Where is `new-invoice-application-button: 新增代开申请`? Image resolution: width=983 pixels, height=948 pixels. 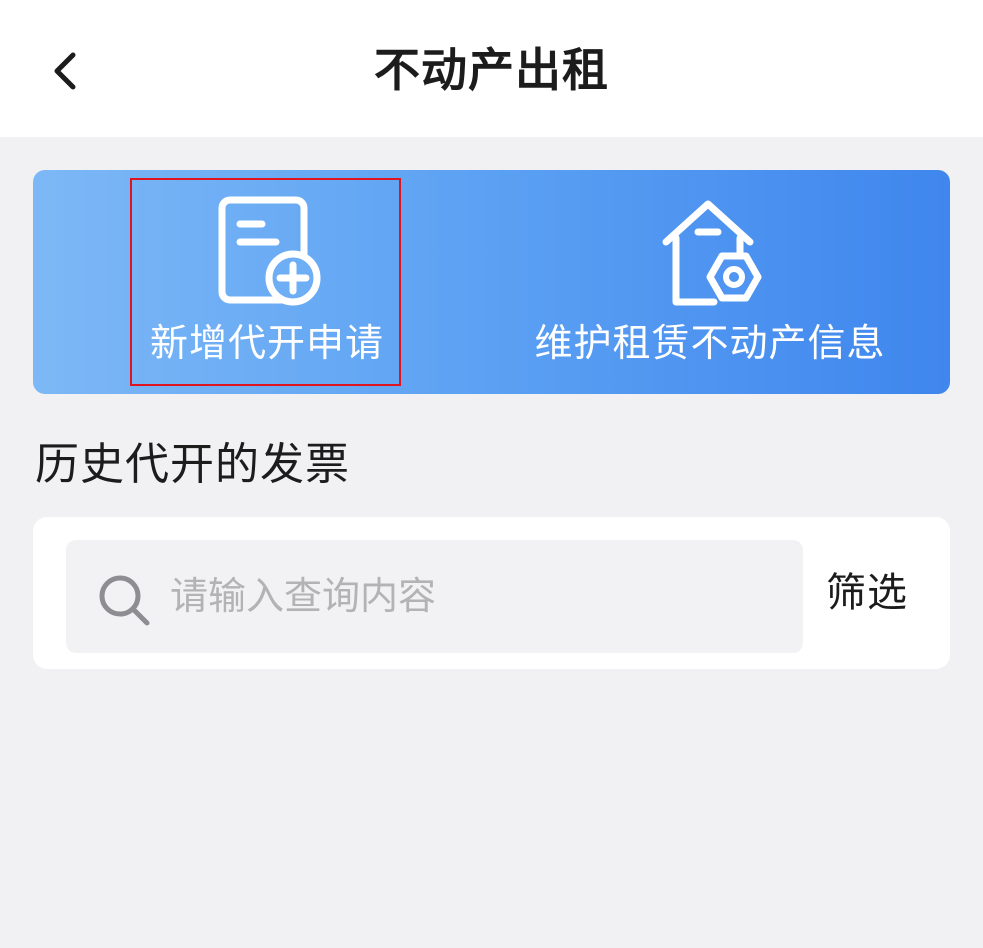
new-invoice-application-button: 新增代开申请 is located at coordinates (267, 282).